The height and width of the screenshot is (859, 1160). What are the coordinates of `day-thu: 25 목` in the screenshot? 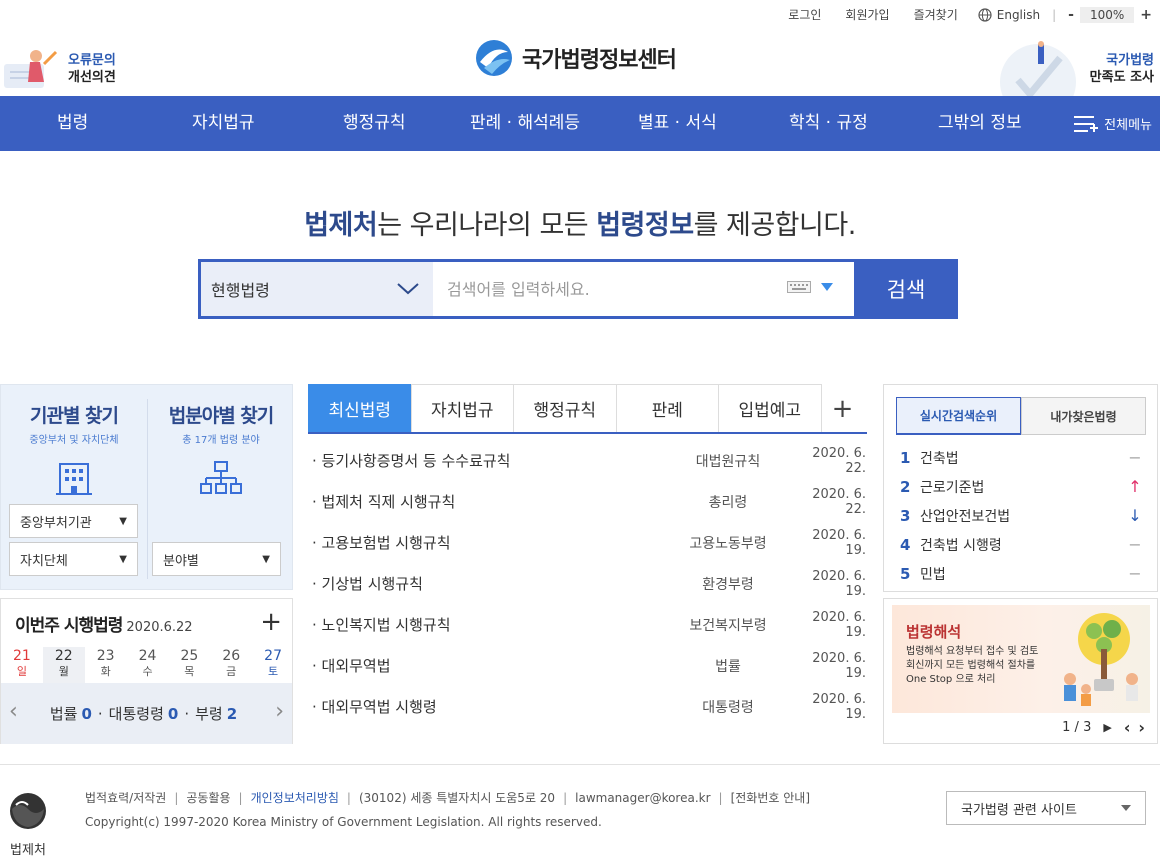 It's located at (189, 665).